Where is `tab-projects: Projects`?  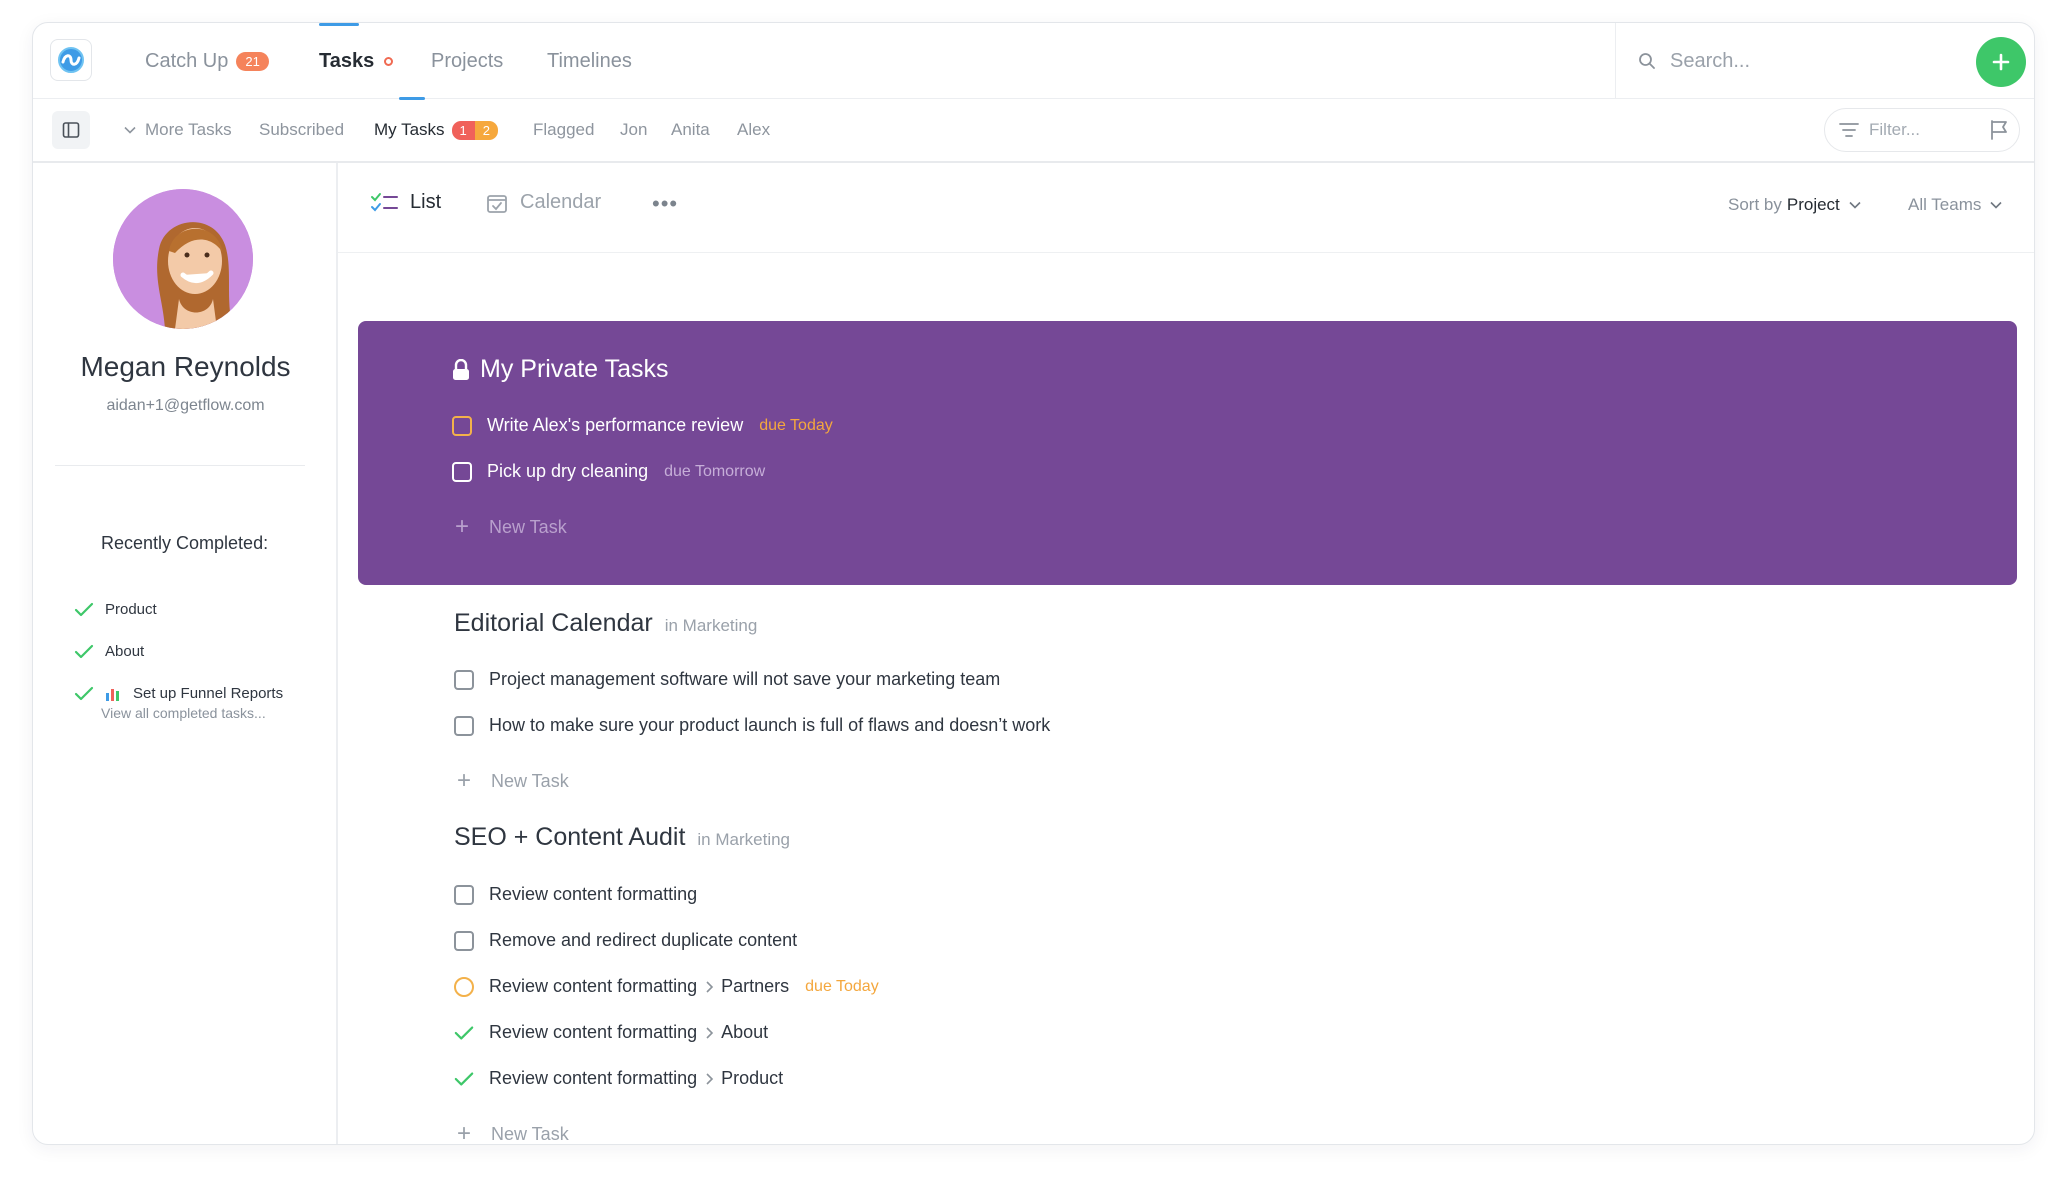 tab-projects: Projects is located at coordinates (467, 61).